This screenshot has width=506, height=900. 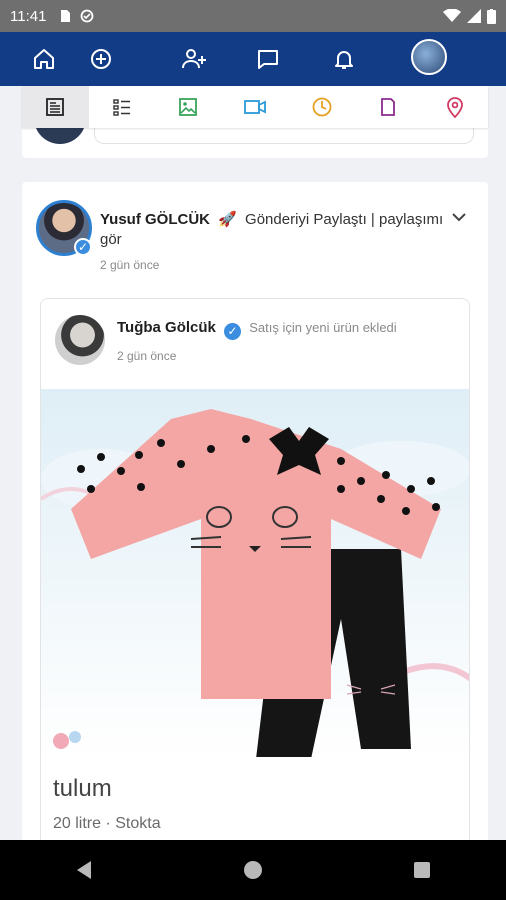 I want to click on sd-card-icon, so click(x=66, y=16).